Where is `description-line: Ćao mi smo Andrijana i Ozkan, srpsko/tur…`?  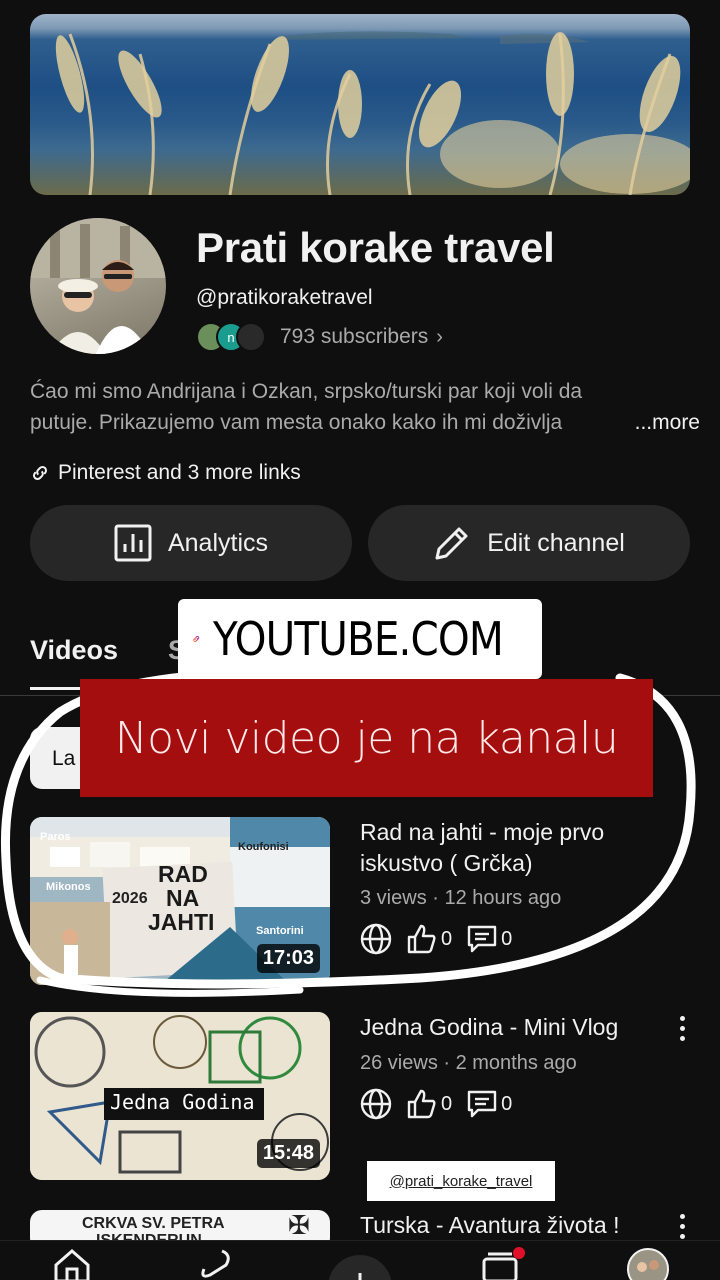 description-line: Ćao mi smo Andrijana i Ozkan, srpsko/tur… is located at coordinates (306, 391).